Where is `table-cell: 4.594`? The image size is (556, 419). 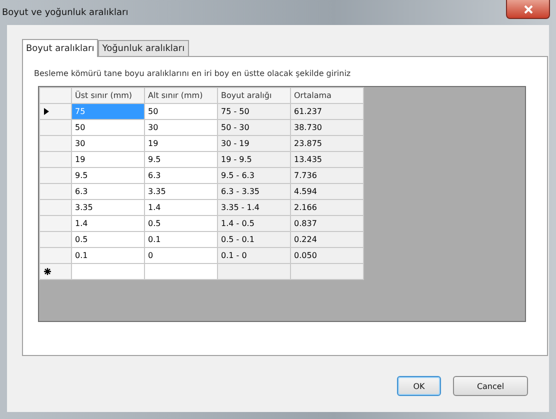
table-cell: 4.594 is located at coordinates (327, 192).